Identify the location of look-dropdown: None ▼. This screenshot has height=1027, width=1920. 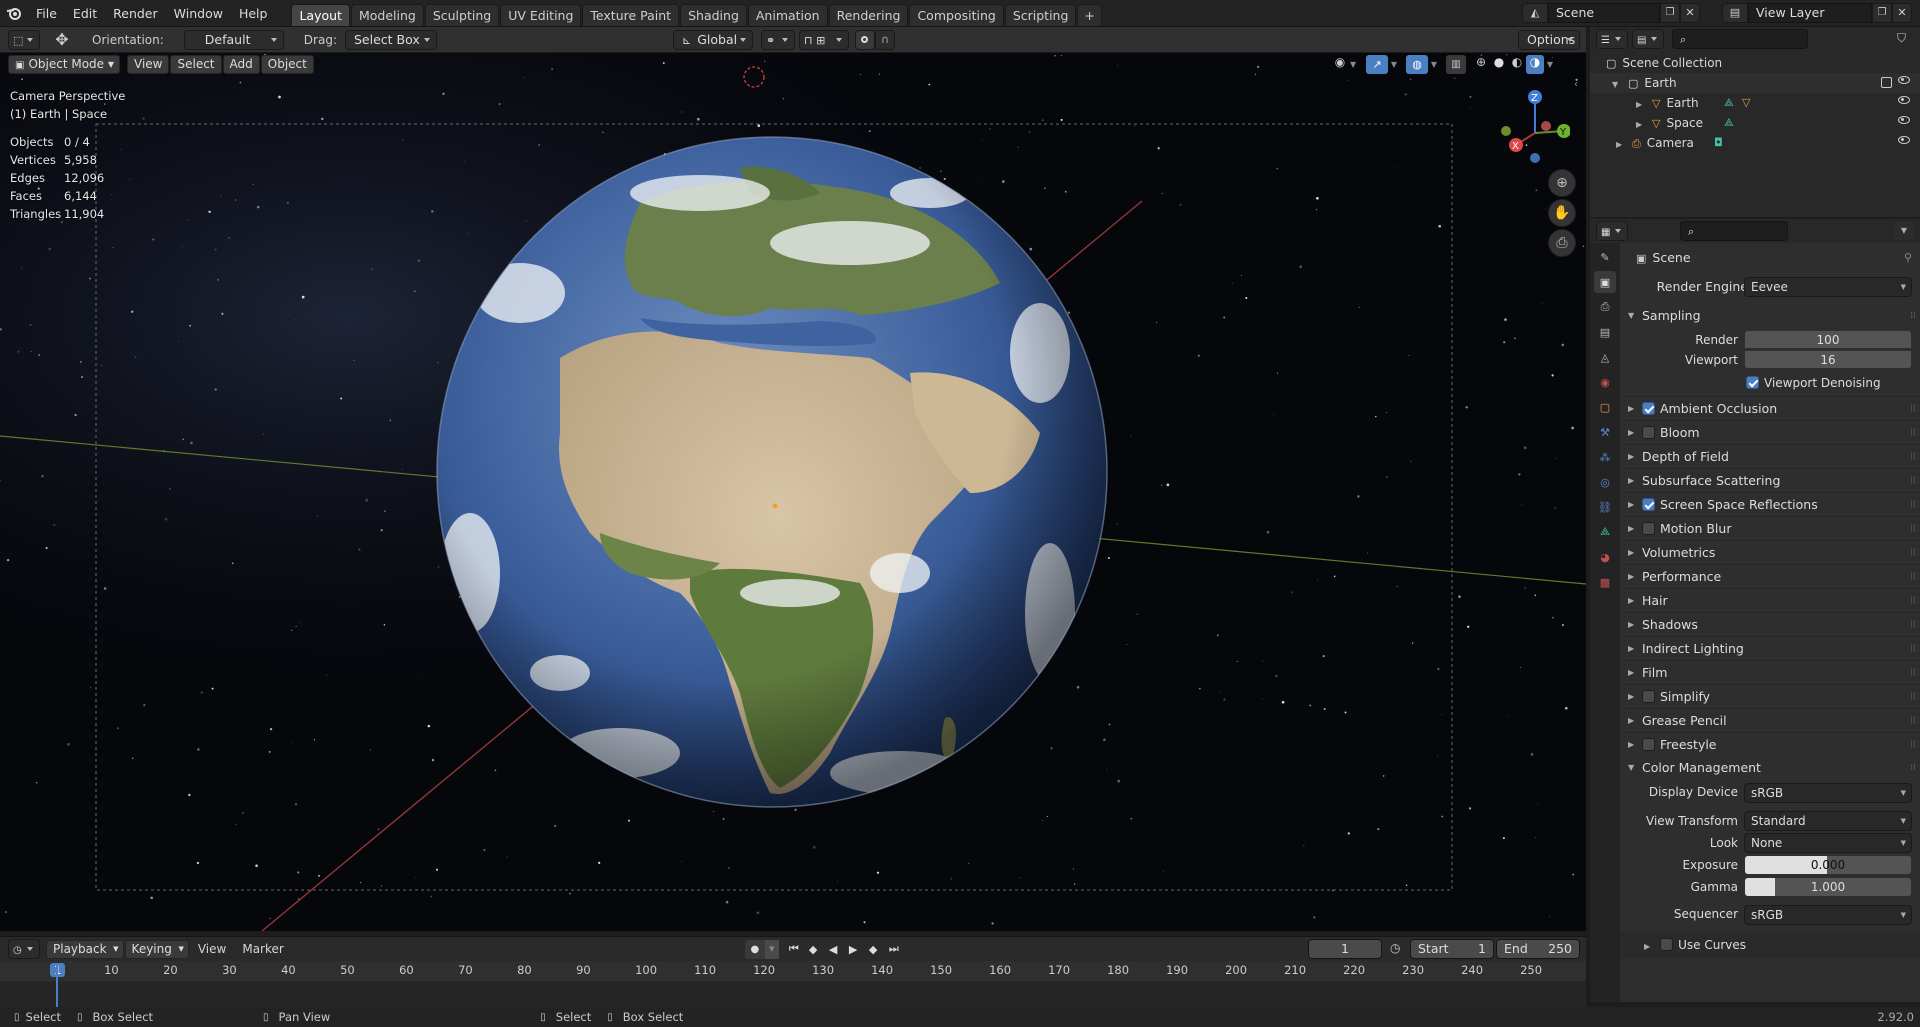
(1828, 843).